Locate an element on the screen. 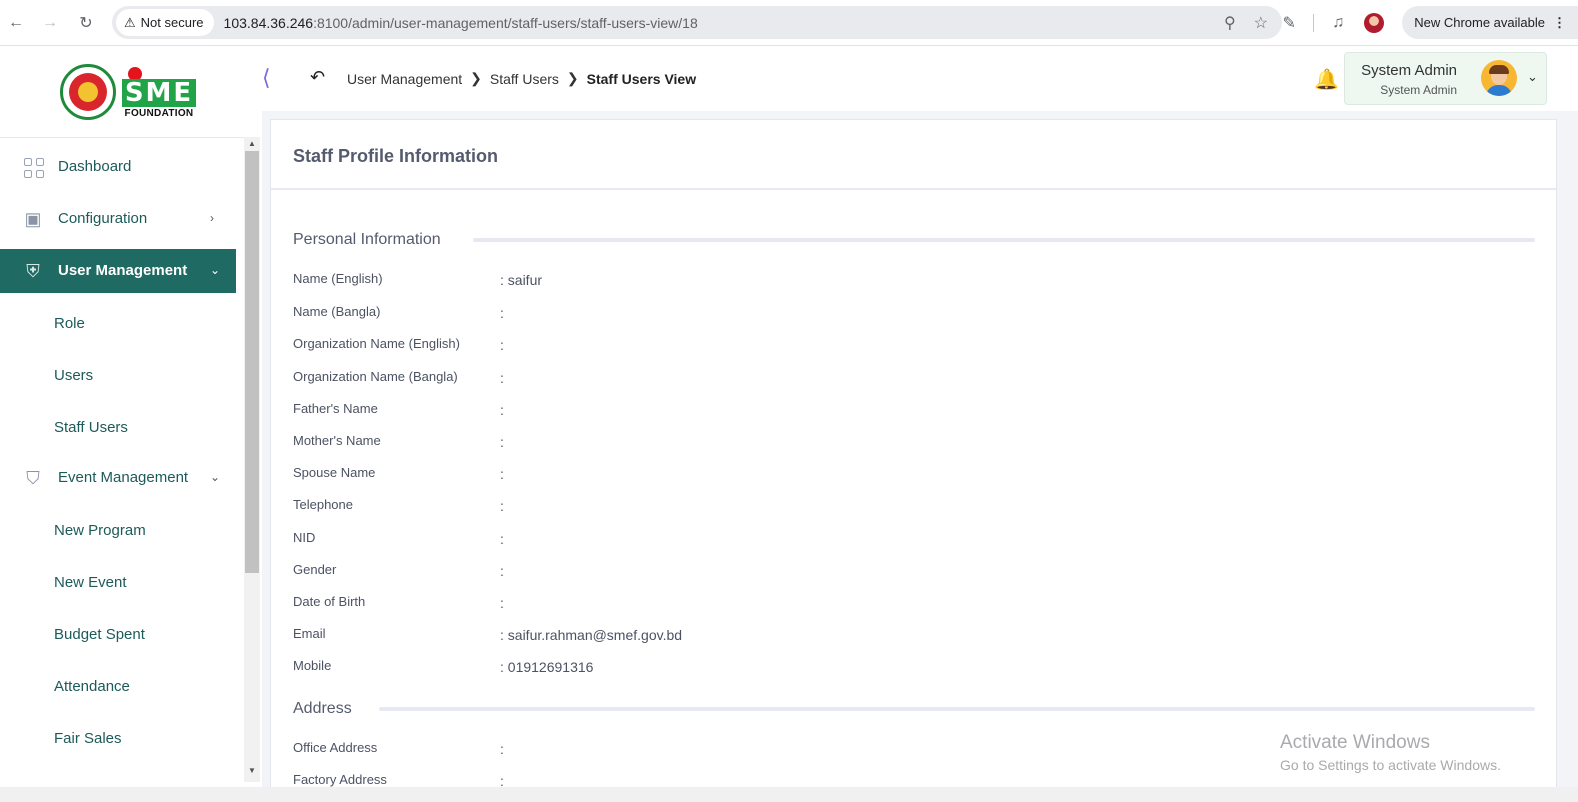 The height and width of the screenshot is (802, 1578). breadcrumb-item-staff-users: Staff Users is located at coordinates (524, 79).